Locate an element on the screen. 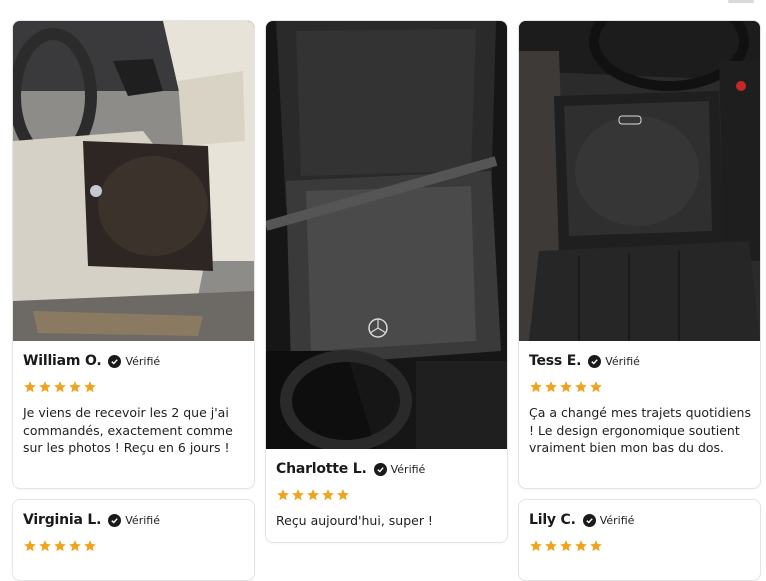  reviewer-name: Charlotte L. is located at coordinates (321, 469).